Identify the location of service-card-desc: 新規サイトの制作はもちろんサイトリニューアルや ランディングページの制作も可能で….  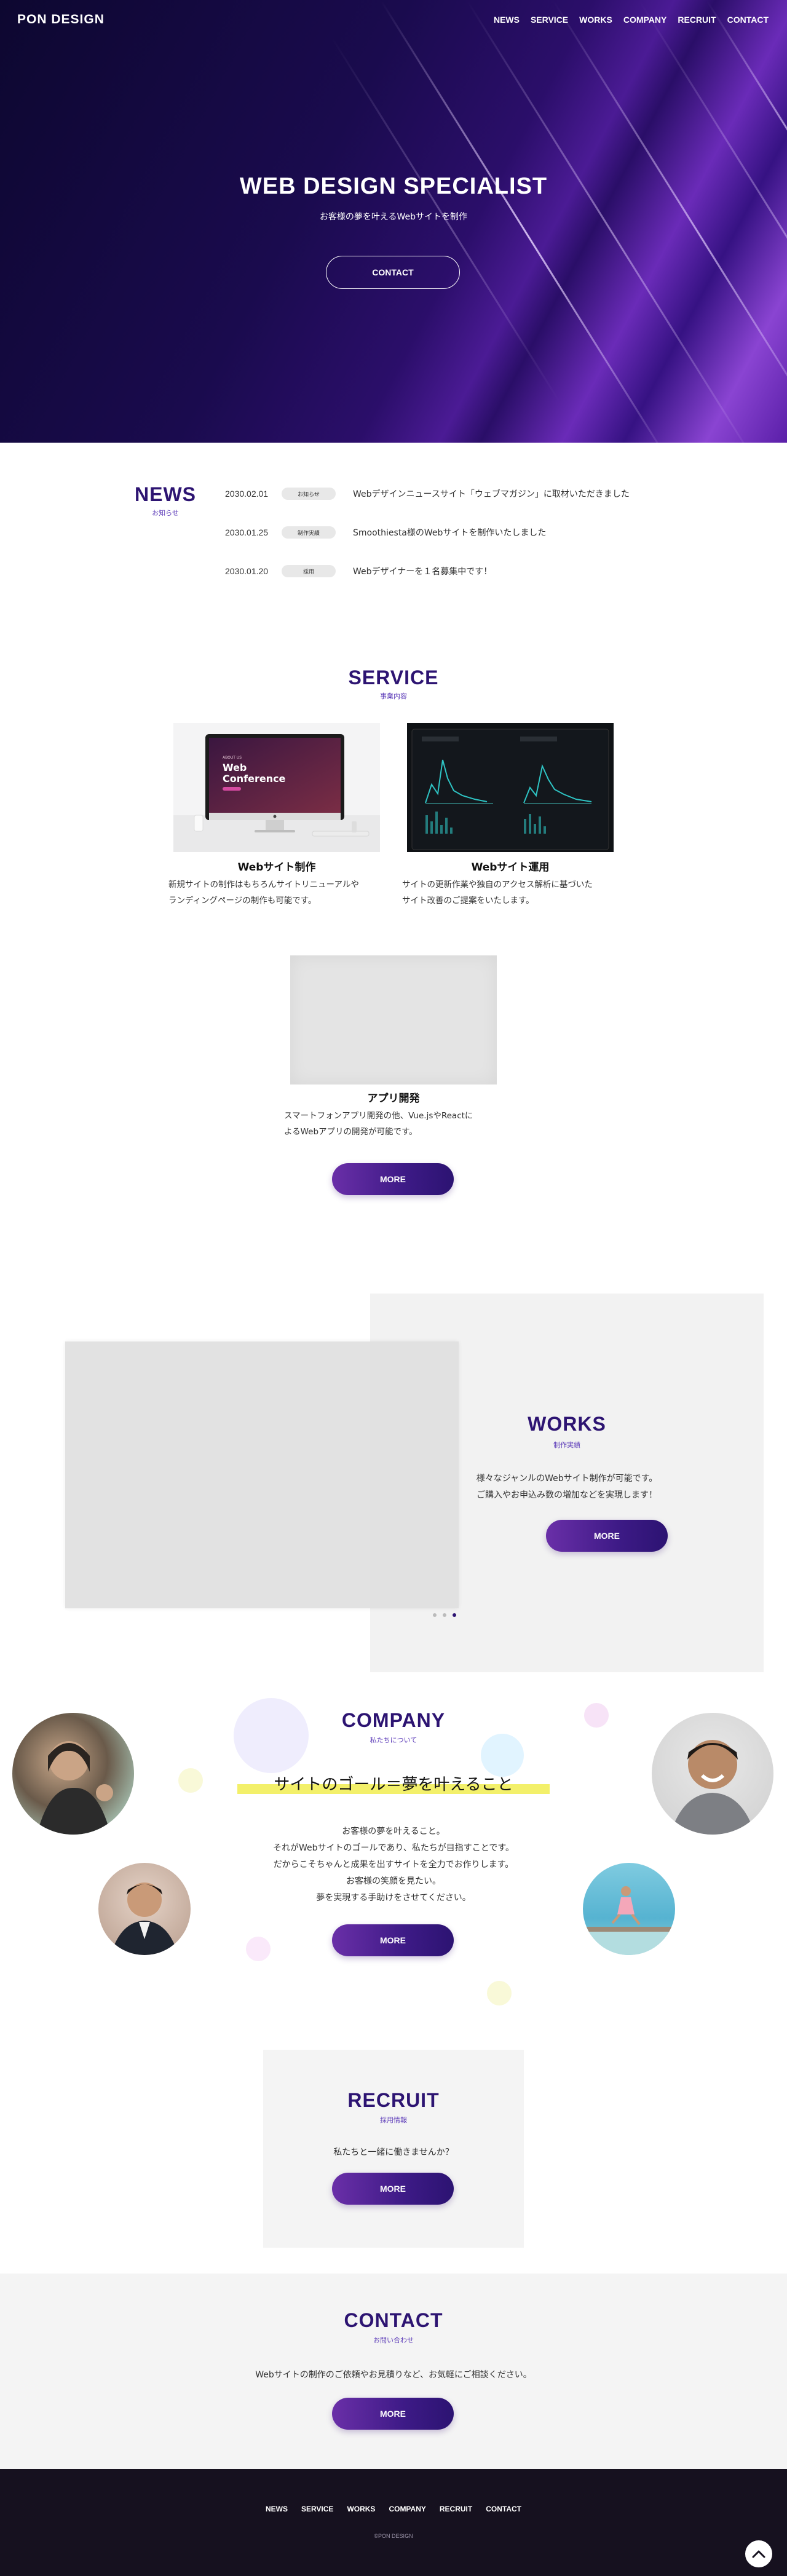
(279, 893).